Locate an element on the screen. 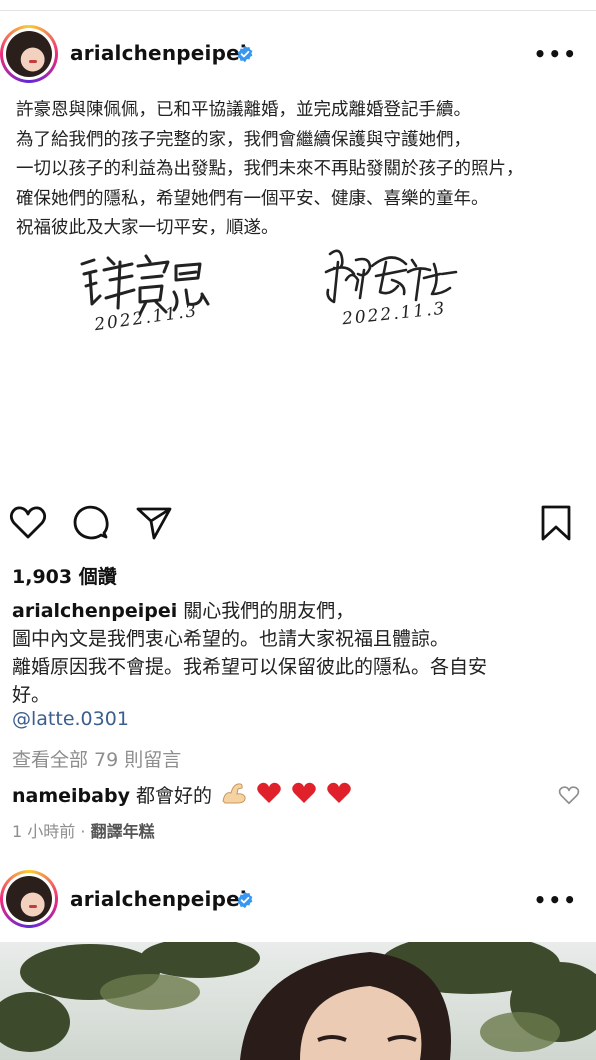 The height and width of the screenshot is (1060, 596). share-icon is located at coordinates (154, 523).